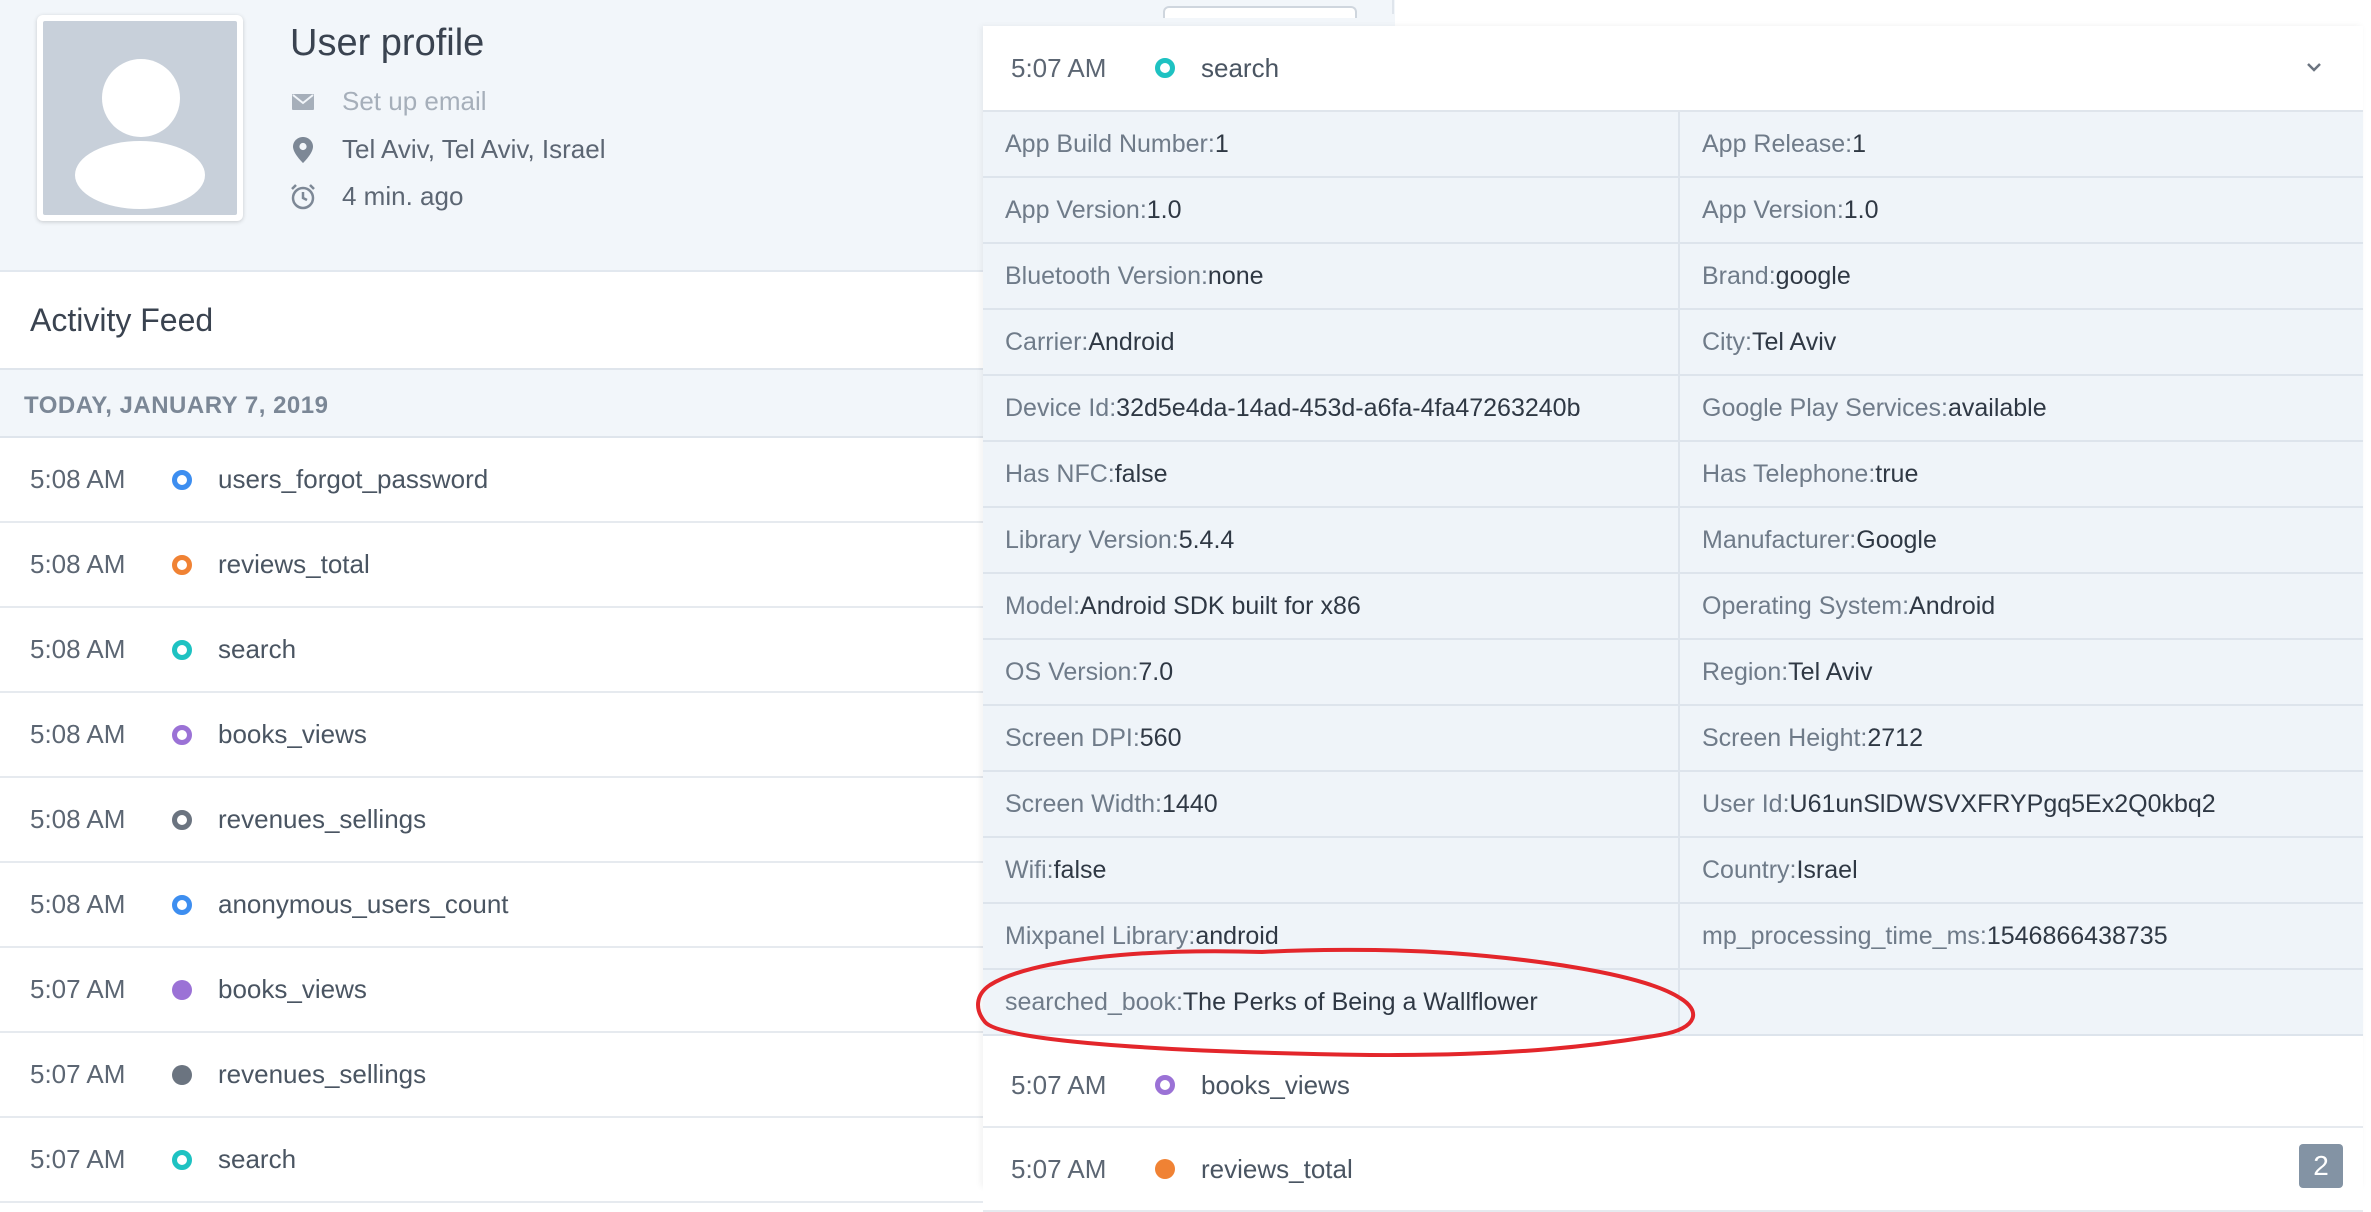  What do you see at coordinates (1330, 210) in the screenshot?
I see `property-cell: App Version: 1.0` at bounding box center [1330, 210].